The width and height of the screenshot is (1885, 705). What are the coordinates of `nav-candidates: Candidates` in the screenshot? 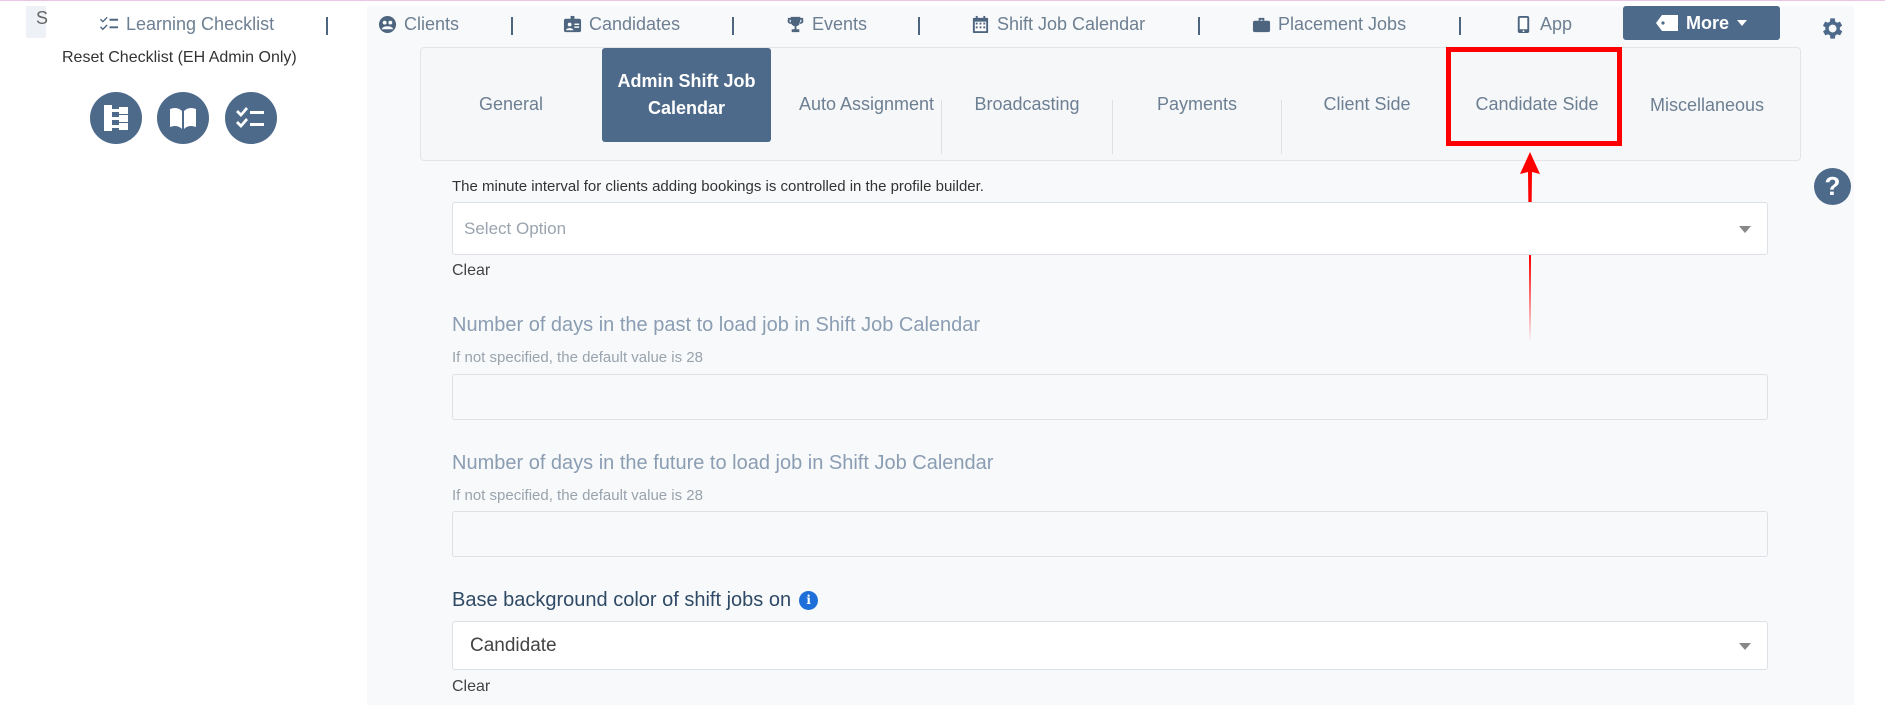 It's located at (621, 24).